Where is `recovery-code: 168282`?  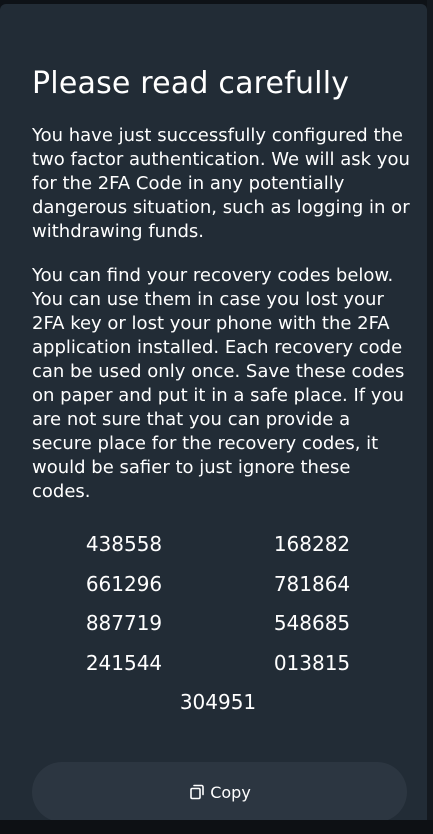
recovery-code: 168282 is located at coordinates (312, 544).